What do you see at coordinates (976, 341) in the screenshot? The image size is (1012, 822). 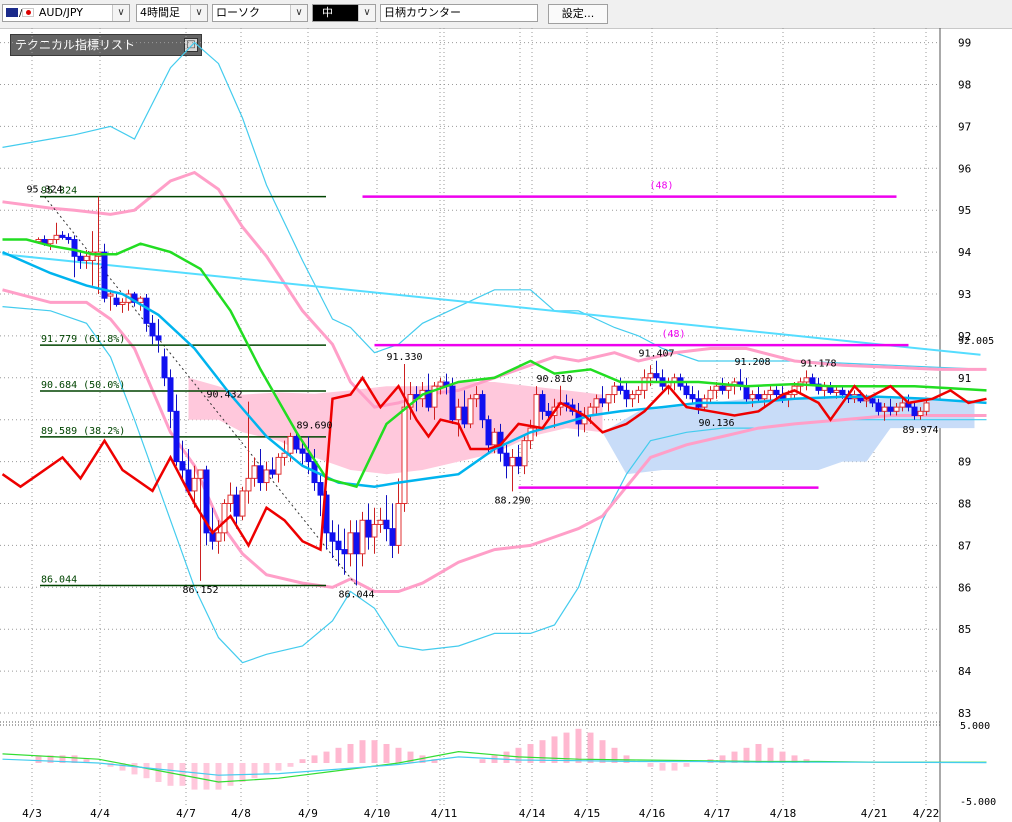 I see `current-price-label: 92.005` at bounding box center [976, 341].